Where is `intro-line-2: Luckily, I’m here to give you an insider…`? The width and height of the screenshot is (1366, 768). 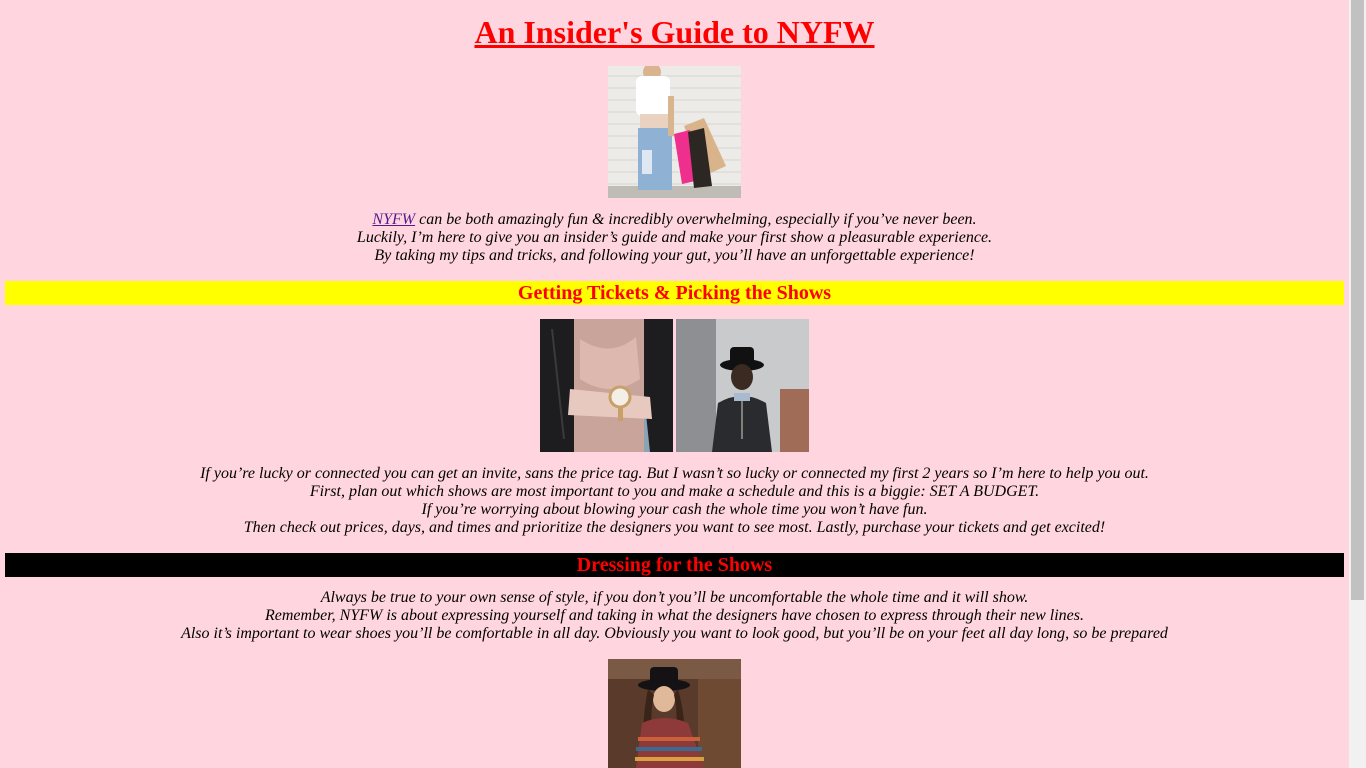 intro-line-2: Luckily, I’m here to give you an insider… is located at coordinates (674, 237).